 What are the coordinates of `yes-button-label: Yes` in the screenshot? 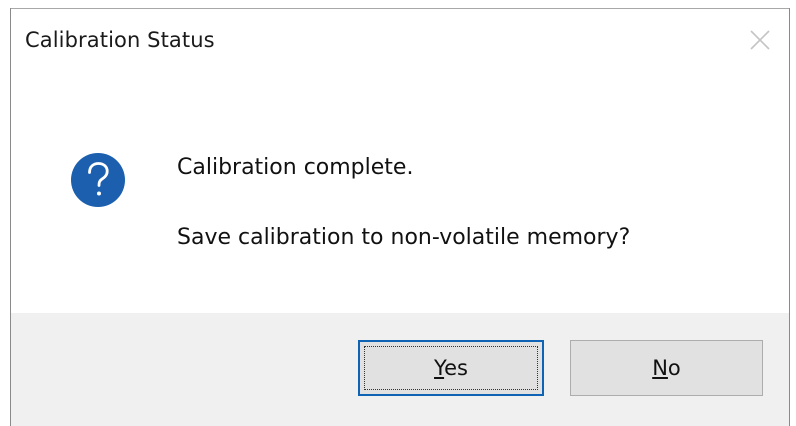 It's located at (451, 368).